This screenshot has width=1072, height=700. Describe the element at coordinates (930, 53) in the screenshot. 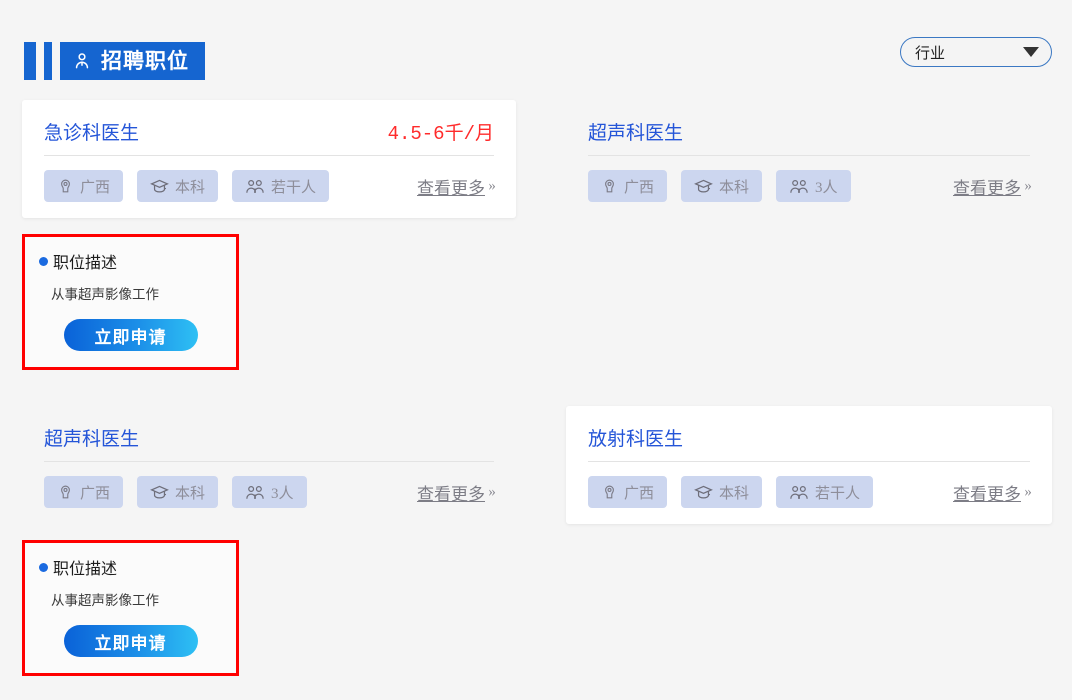

I see `industry-filter-label: 行业` at that location.